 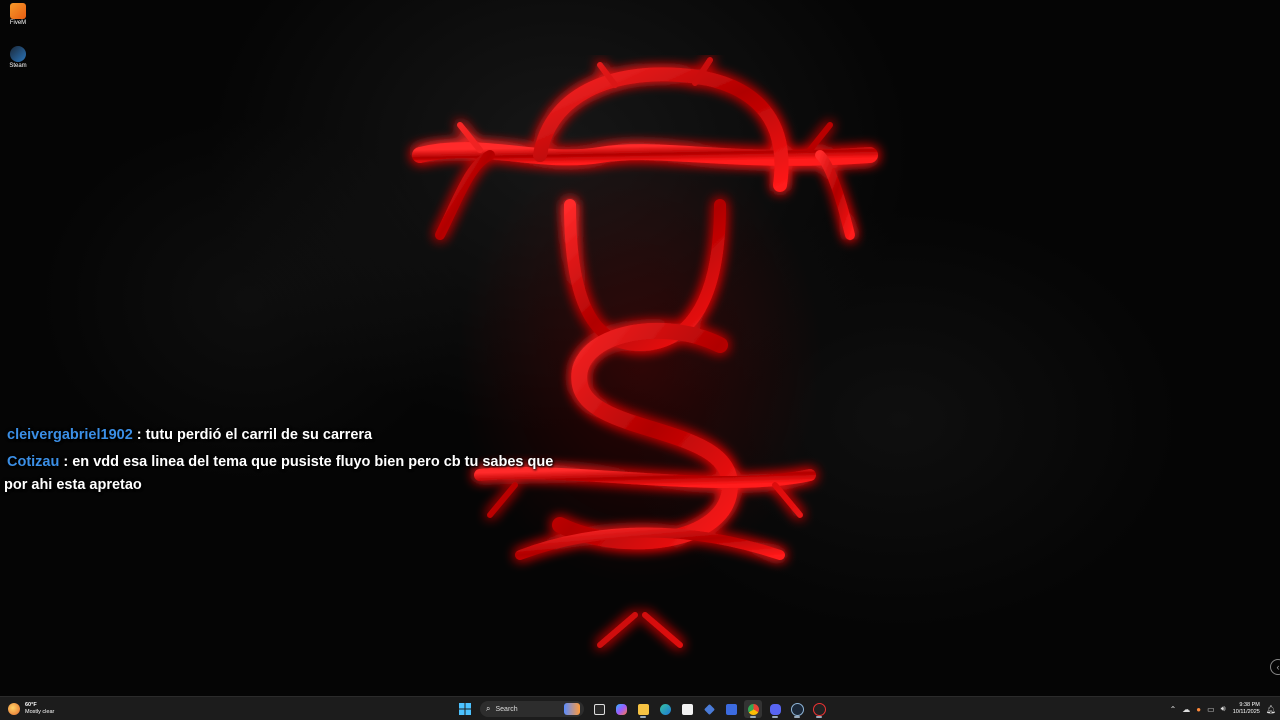 I want to click on obs-icon, so click(x=819, y=709).